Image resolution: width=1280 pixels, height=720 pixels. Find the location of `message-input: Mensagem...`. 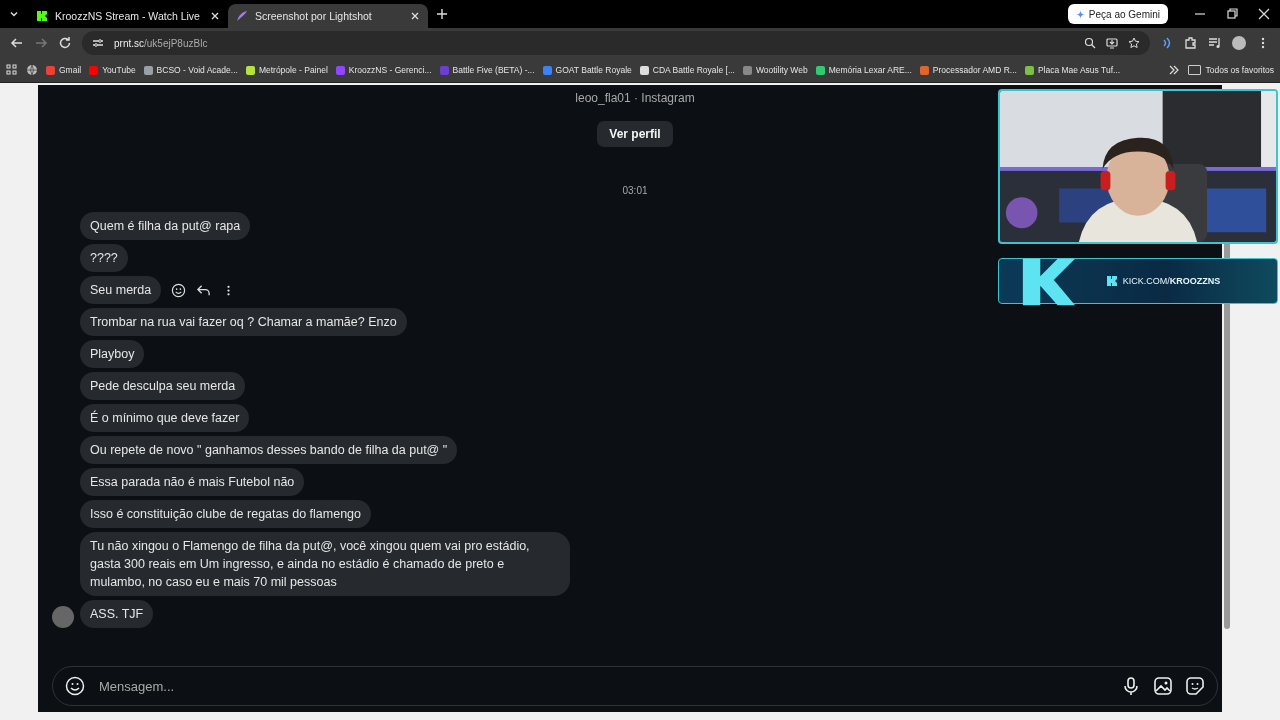

message-input: Mensagem... is located at coordinates (603, 686).